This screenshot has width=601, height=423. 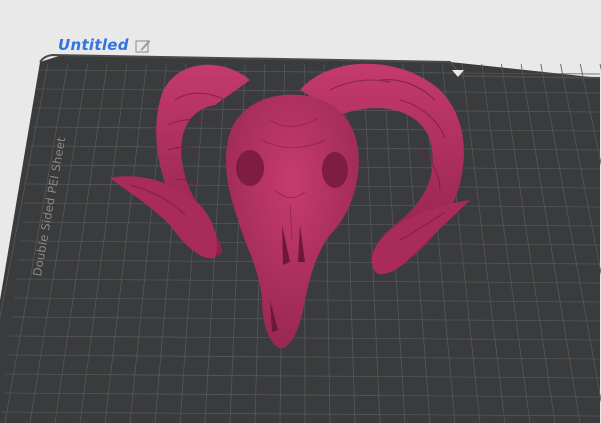 What do you see at coordinates (93, 45) in the screenshot?
I see `project-title: Untitled` at bounding box center [93, 45].